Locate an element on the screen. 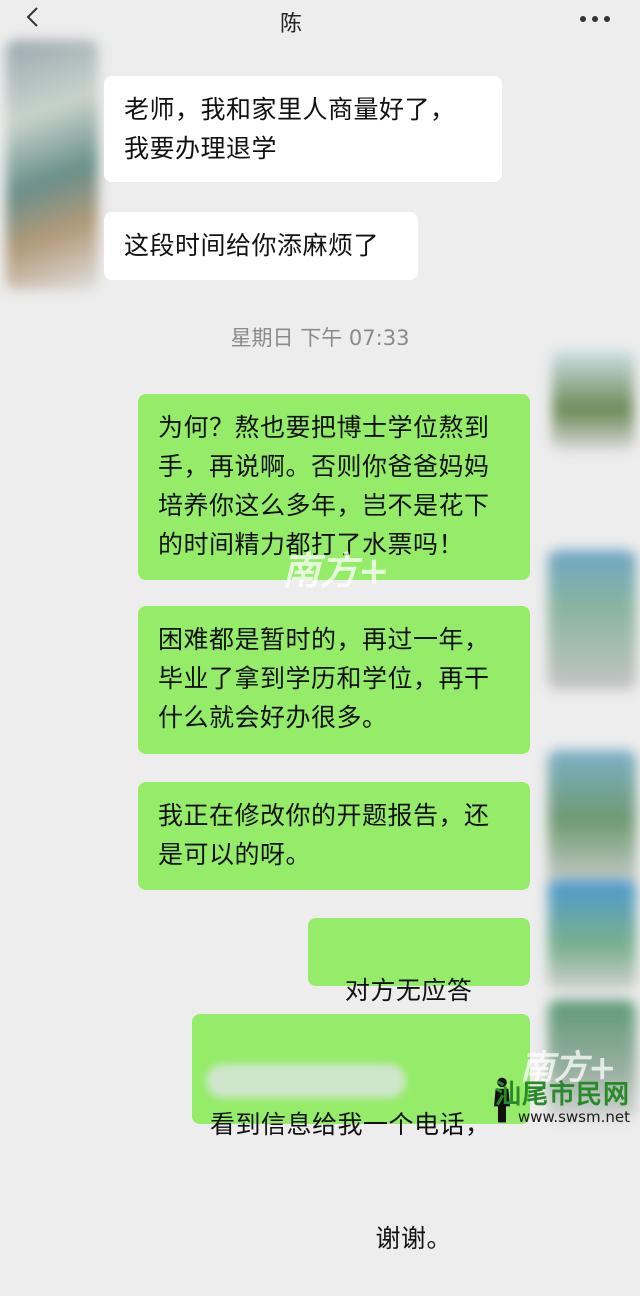 The height and width of the screenshot is (1296, 640). nanfang-watermark: 南方+ is located at coordinates (336, 570).